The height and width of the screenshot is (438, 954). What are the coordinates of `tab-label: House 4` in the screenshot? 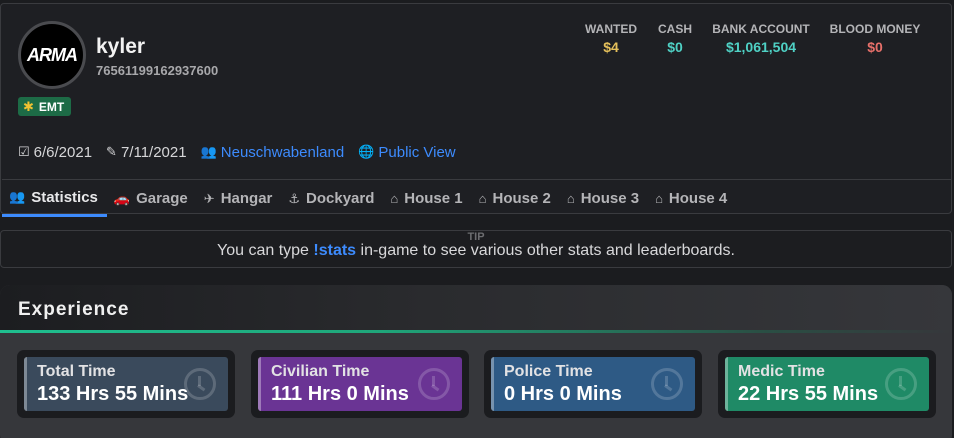 It's located at (698, 198).